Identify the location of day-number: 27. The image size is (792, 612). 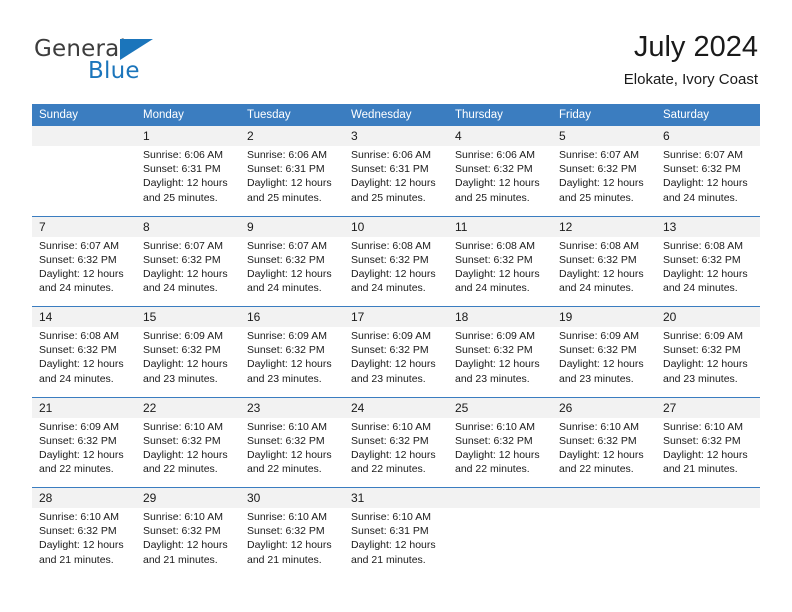
(708, 407).